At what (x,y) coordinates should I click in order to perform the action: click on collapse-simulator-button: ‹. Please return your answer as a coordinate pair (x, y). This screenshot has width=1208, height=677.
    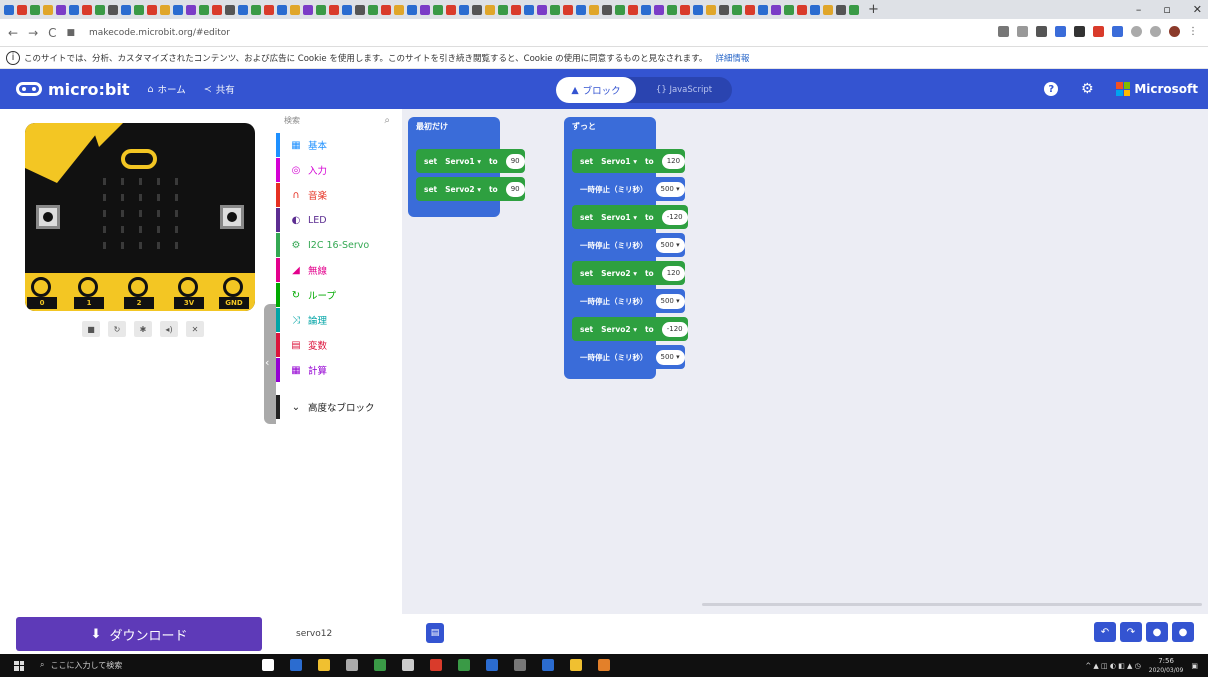
    Looking at the image, I should click on (270, 364).